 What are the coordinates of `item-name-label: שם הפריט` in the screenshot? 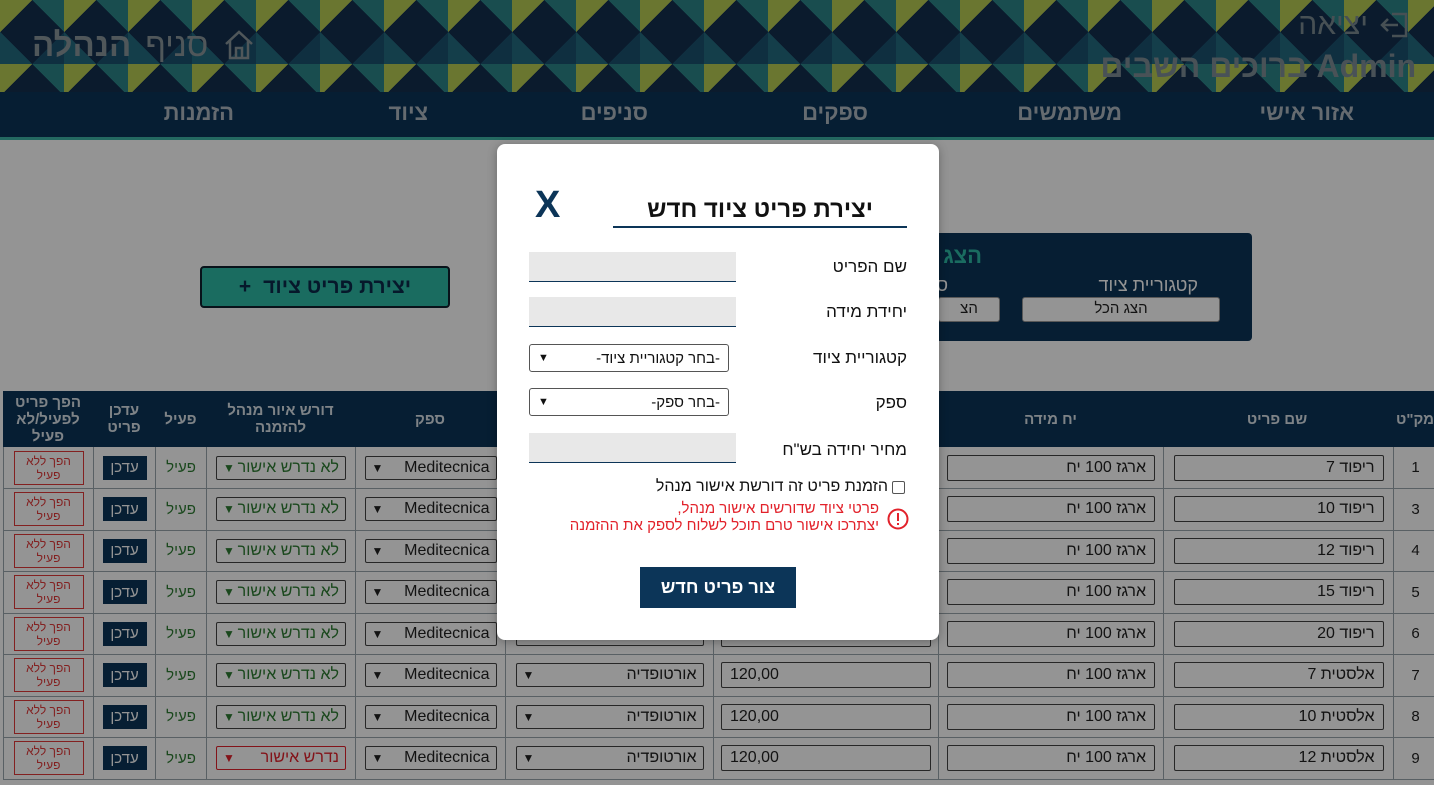 It's located at (869, 266).